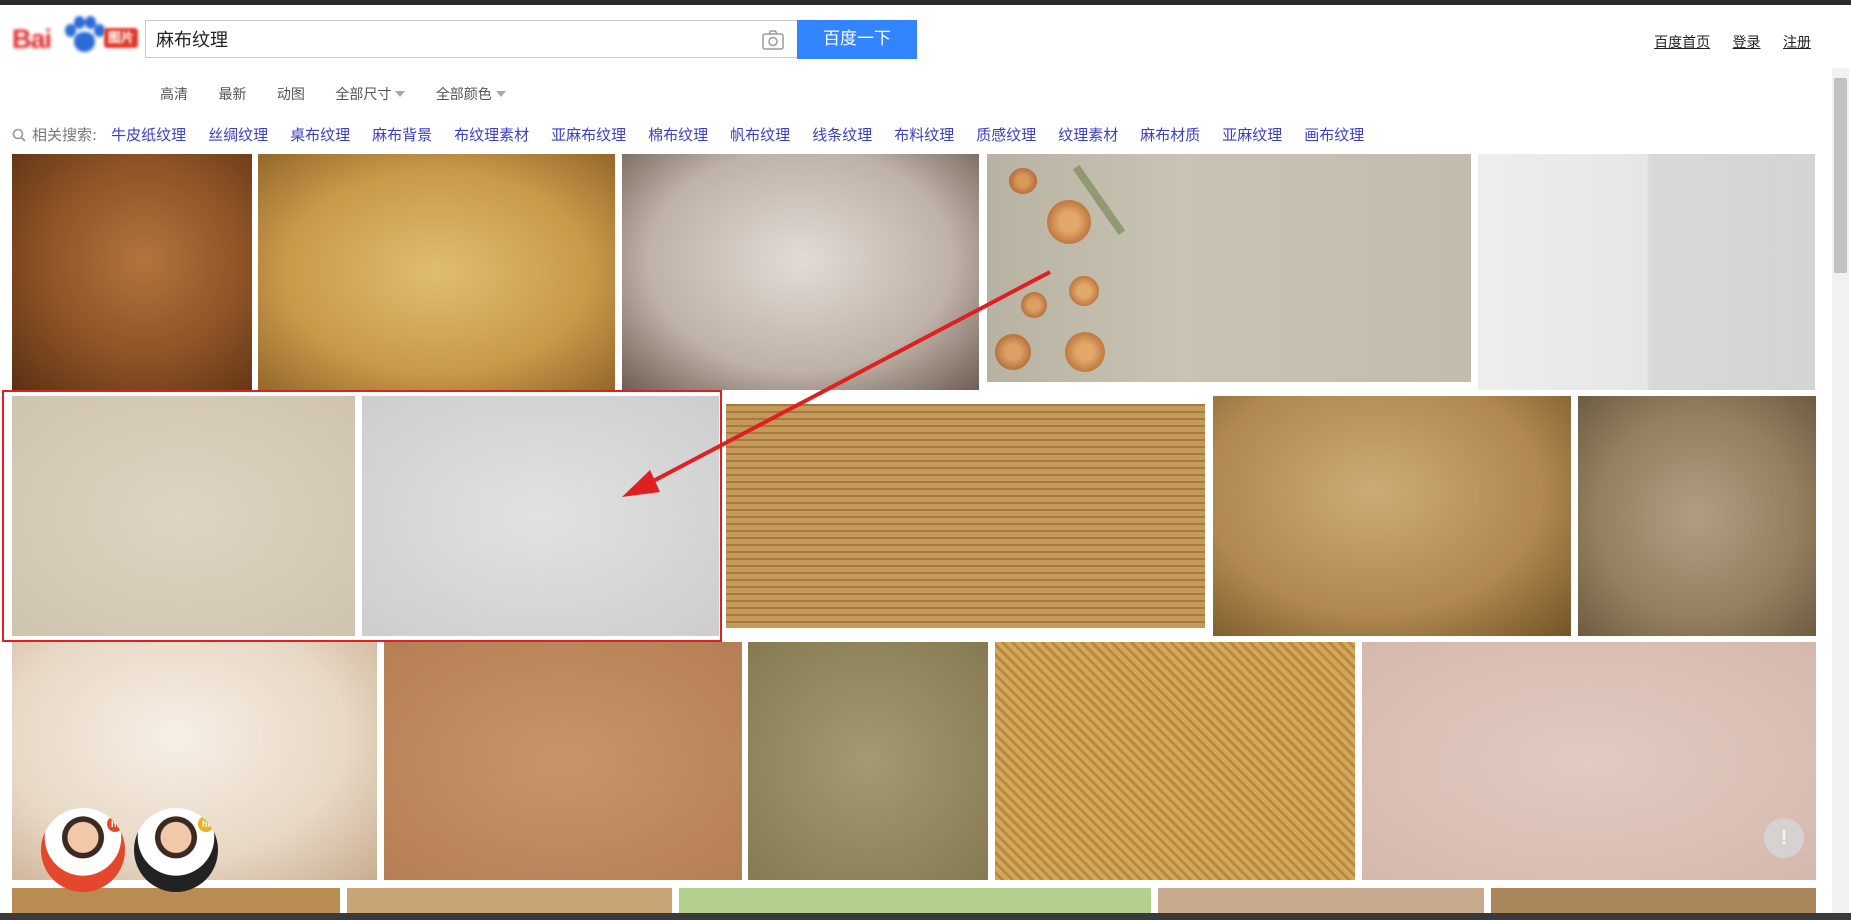 The image size is (1851, 920). What do you see at coordinates (925, 916) in the screenshot?
I see `window-bottom-edge` at bounding box center [925, 916].